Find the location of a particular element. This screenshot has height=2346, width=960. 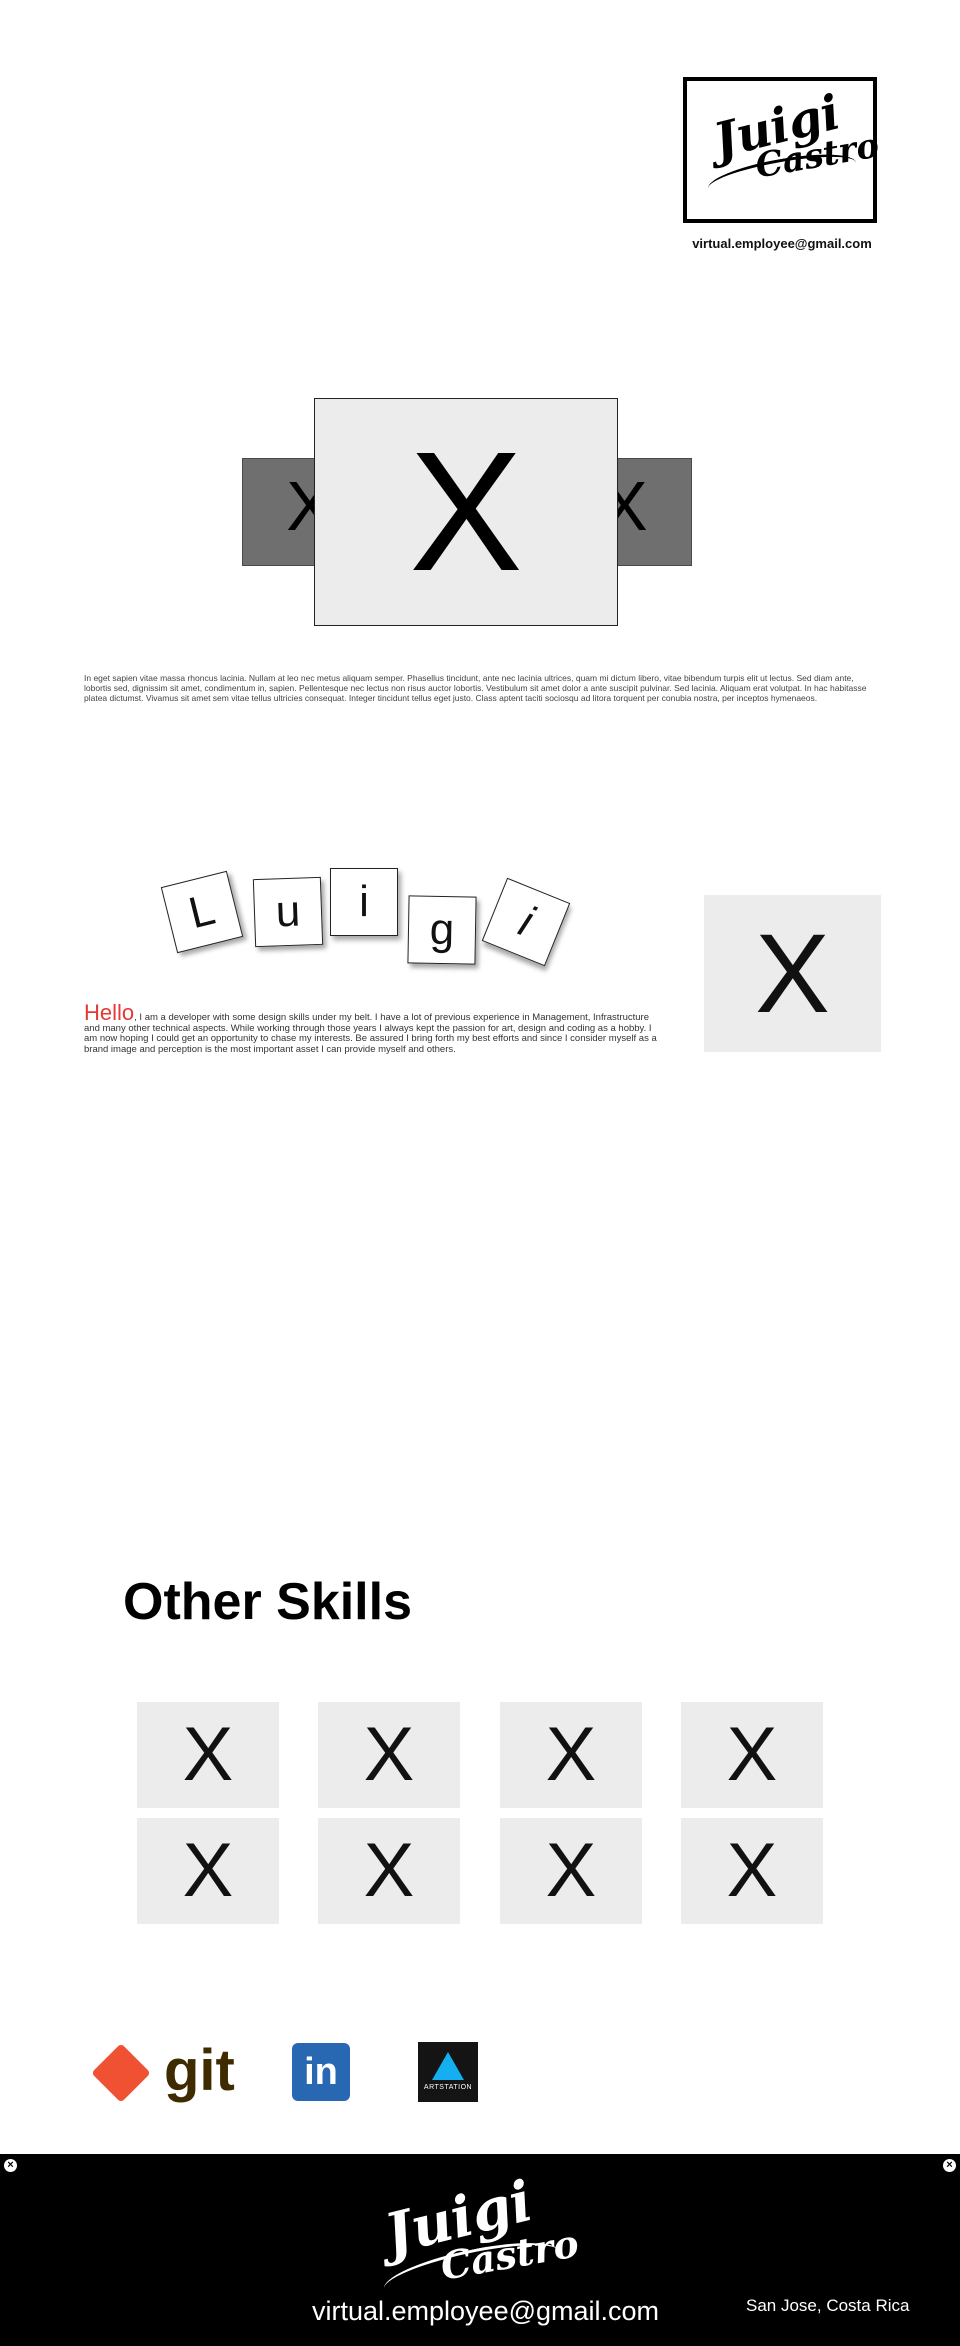

artstation-wordmark: ARTSTATION is located at coordinates (448, 2087).